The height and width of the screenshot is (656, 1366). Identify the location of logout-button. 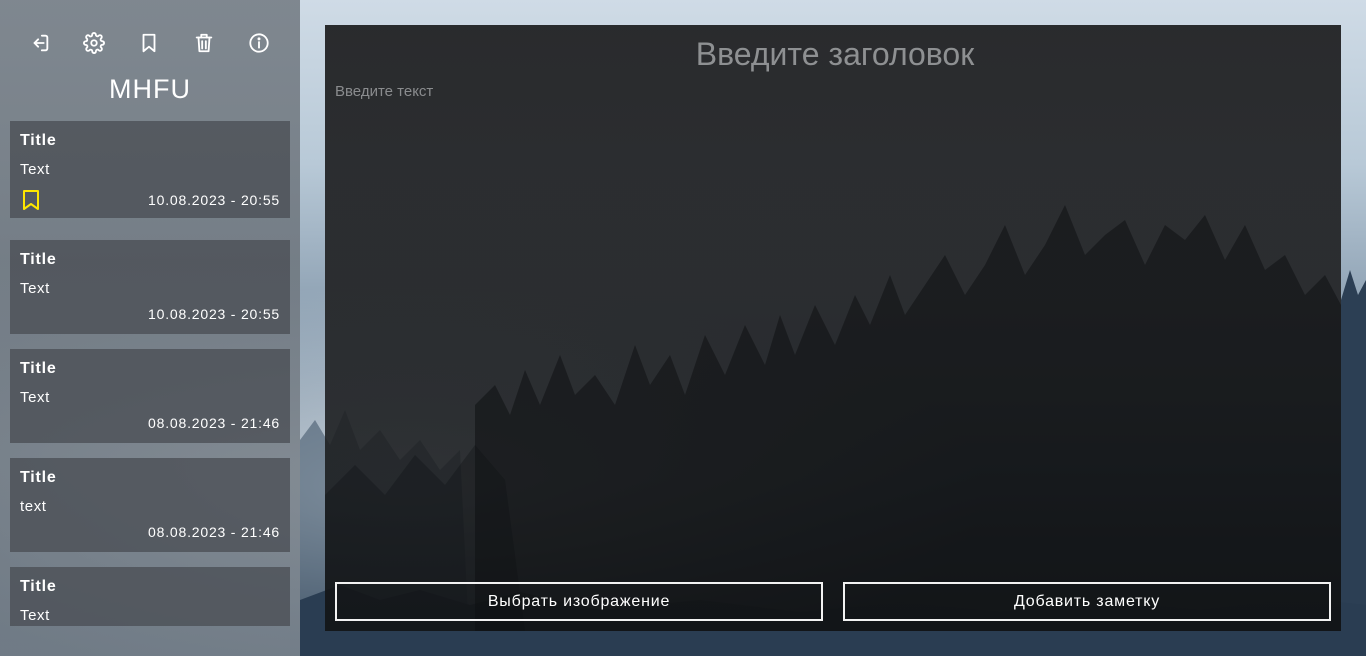
(40, 43).